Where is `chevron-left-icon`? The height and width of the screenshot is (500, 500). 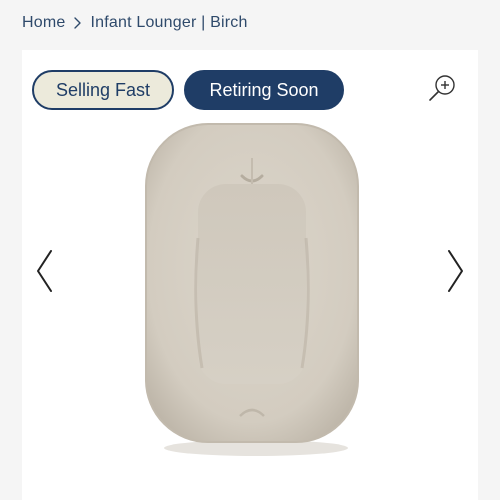
chevron-left-icon is located at coordinates (44, 273).